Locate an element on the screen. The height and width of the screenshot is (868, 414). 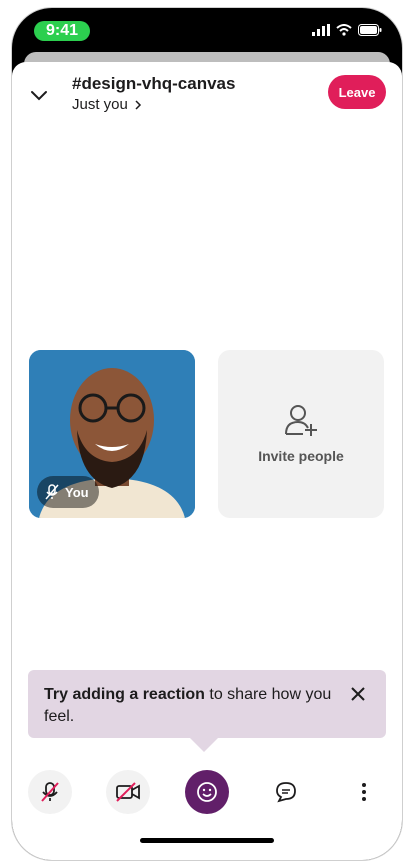
chevron-right-icon is located at coordinates (138, 104).